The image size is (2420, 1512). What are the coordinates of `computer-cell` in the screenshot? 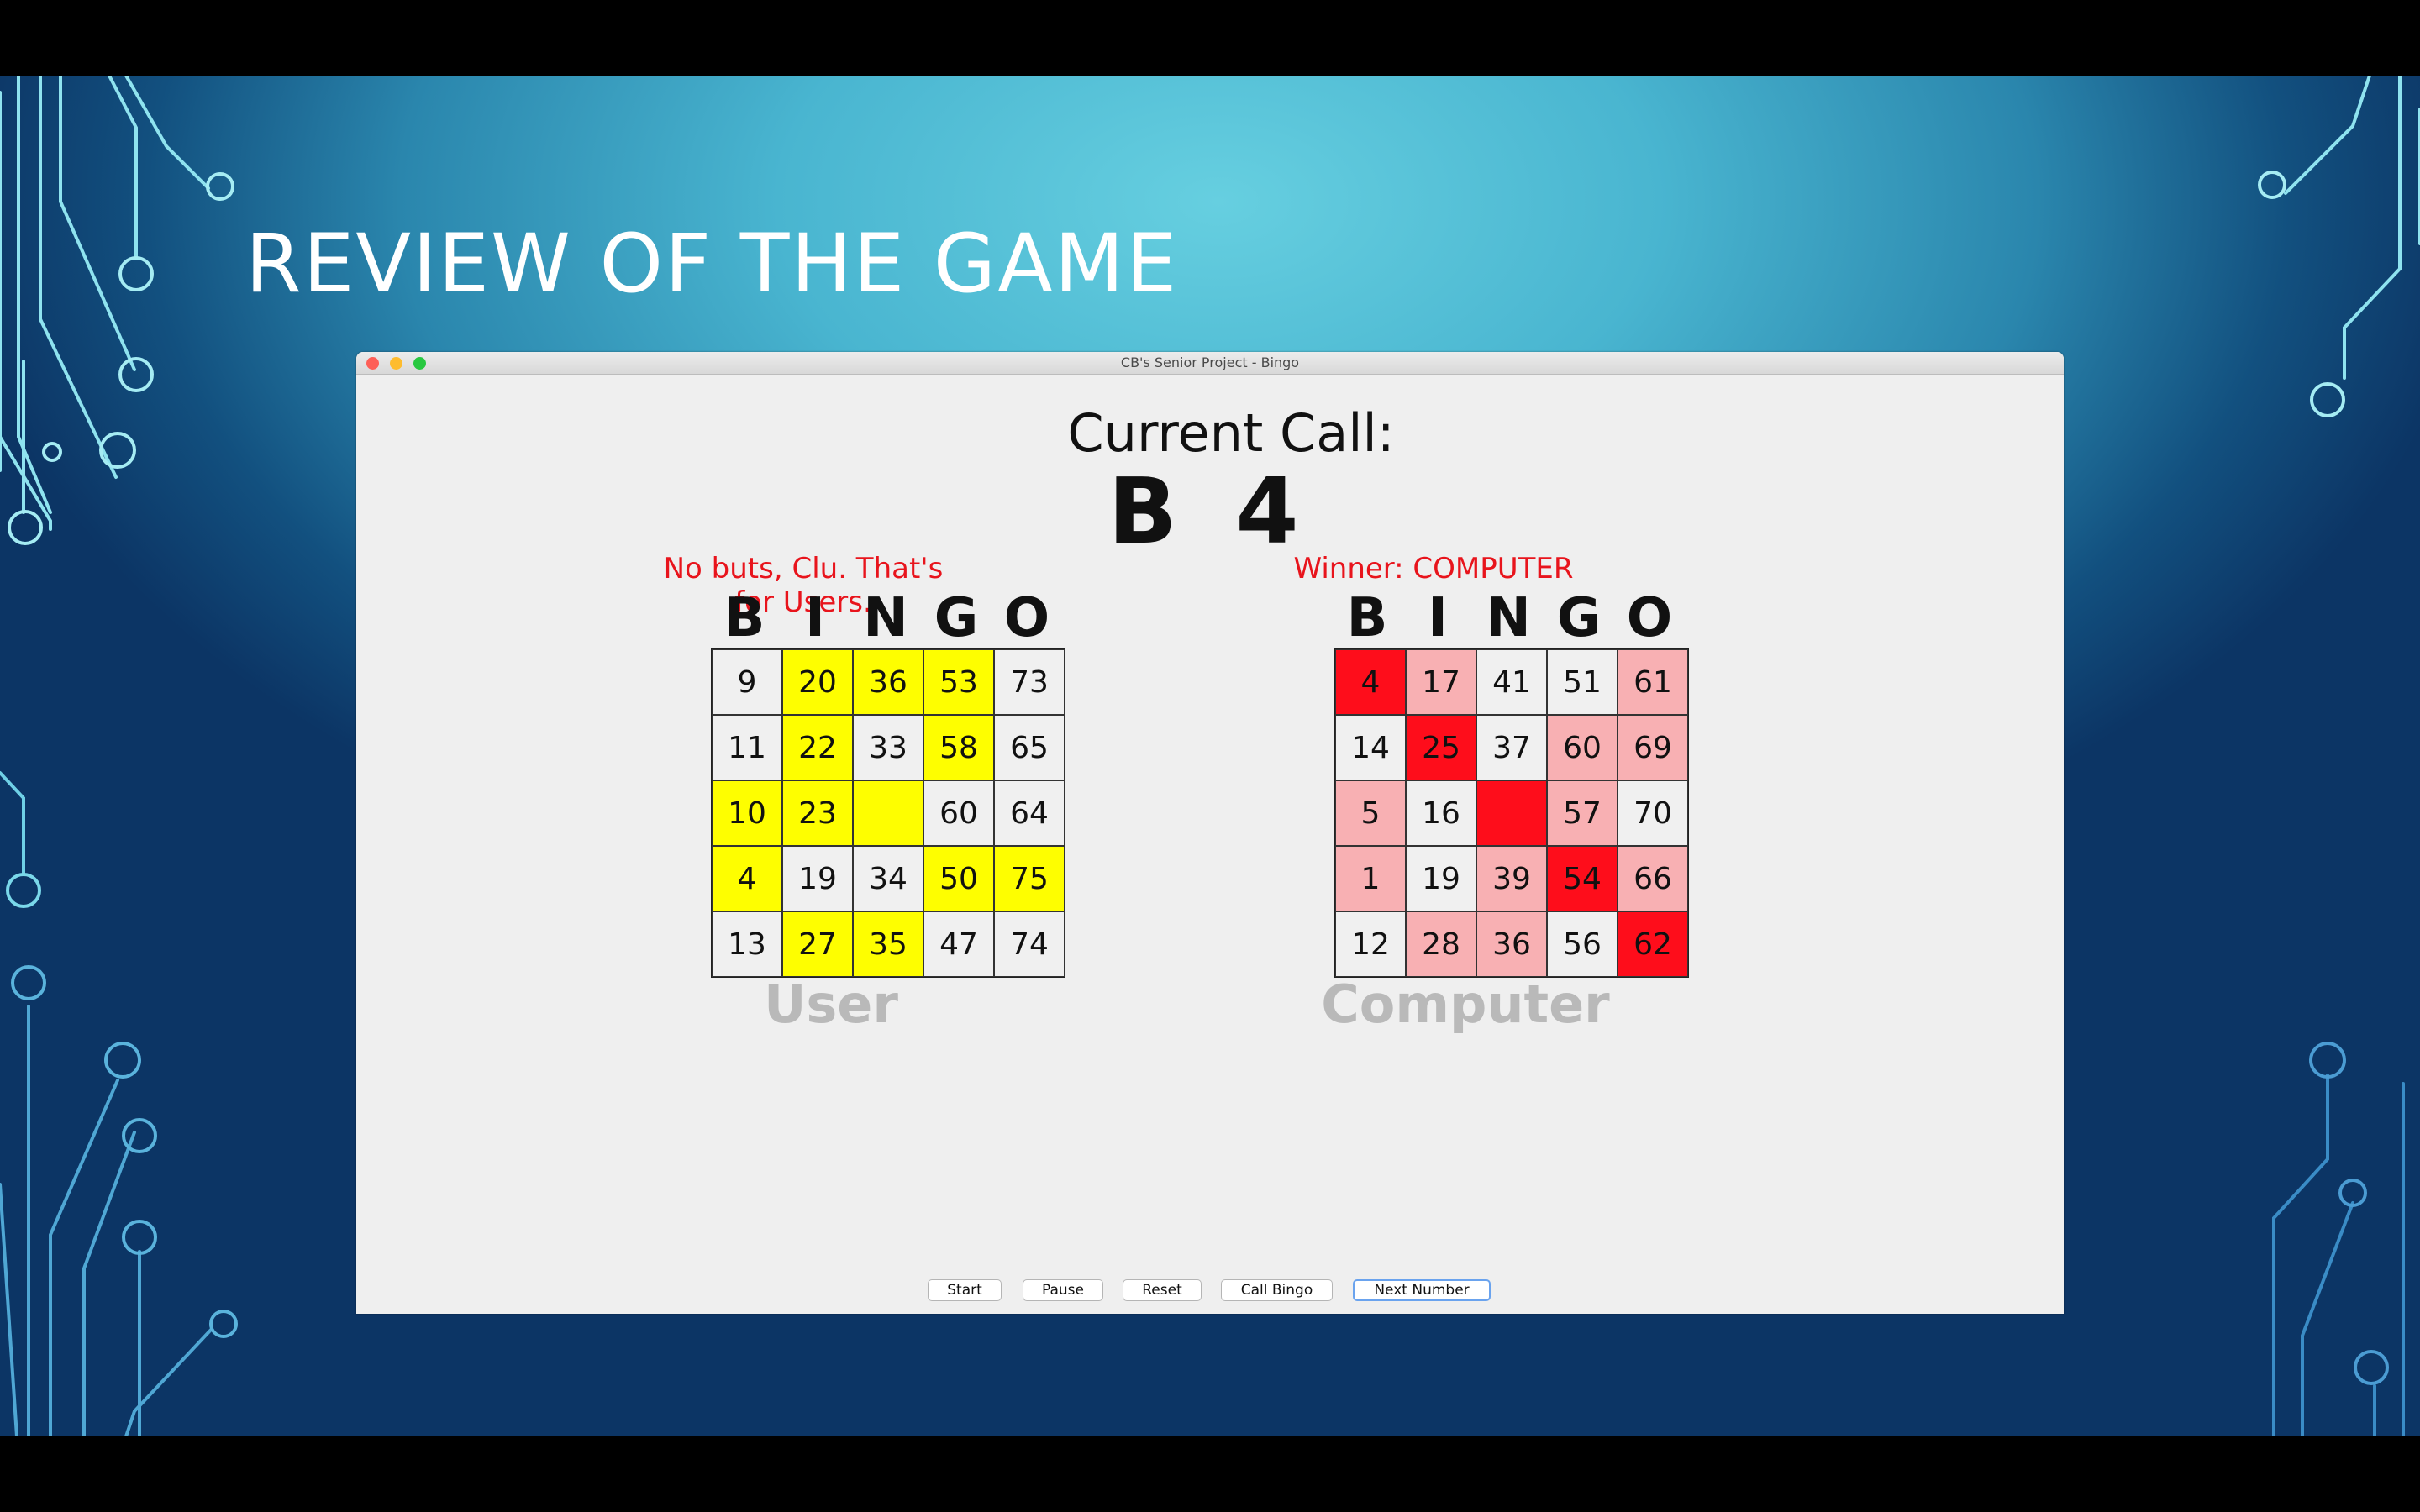 It's located at (1511, 813).